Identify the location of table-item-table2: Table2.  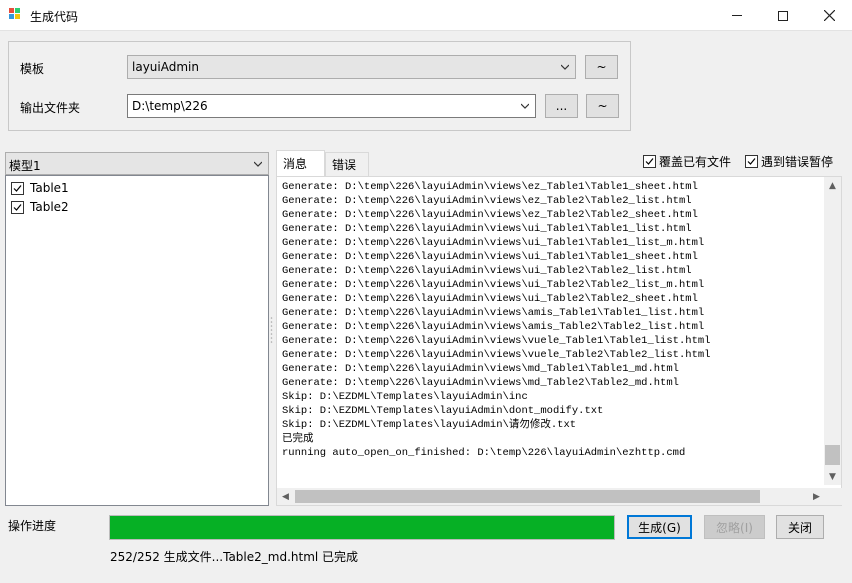
(40, 207).